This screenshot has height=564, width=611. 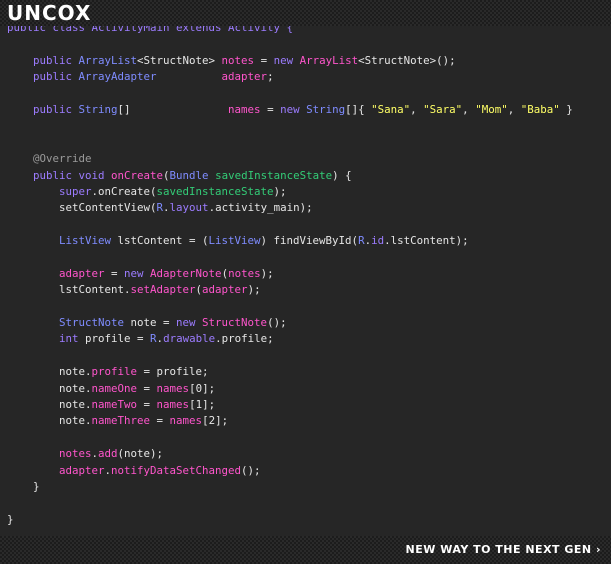 I want to click on code-token: "Sara", so click(x=443, y=109).